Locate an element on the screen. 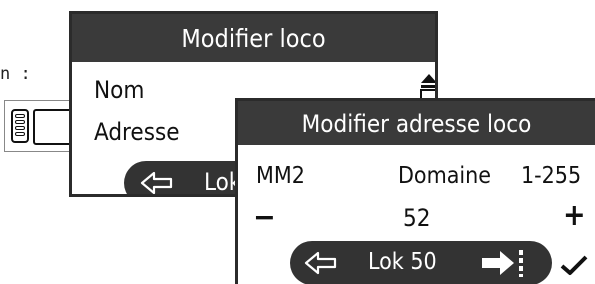 This screenshot has width=595, height=284. screen-title: Modifier adresse loco is located at coordinates (416, 123).